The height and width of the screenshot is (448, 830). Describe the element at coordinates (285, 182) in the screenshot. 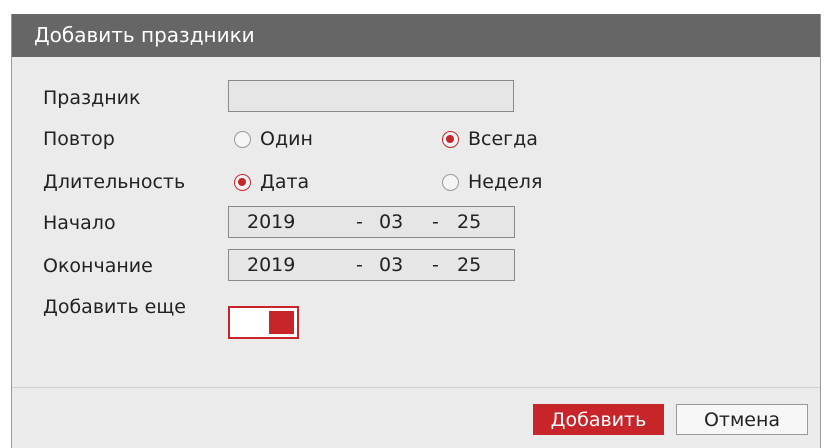

I see `duration-date-label: Дата` at that location.